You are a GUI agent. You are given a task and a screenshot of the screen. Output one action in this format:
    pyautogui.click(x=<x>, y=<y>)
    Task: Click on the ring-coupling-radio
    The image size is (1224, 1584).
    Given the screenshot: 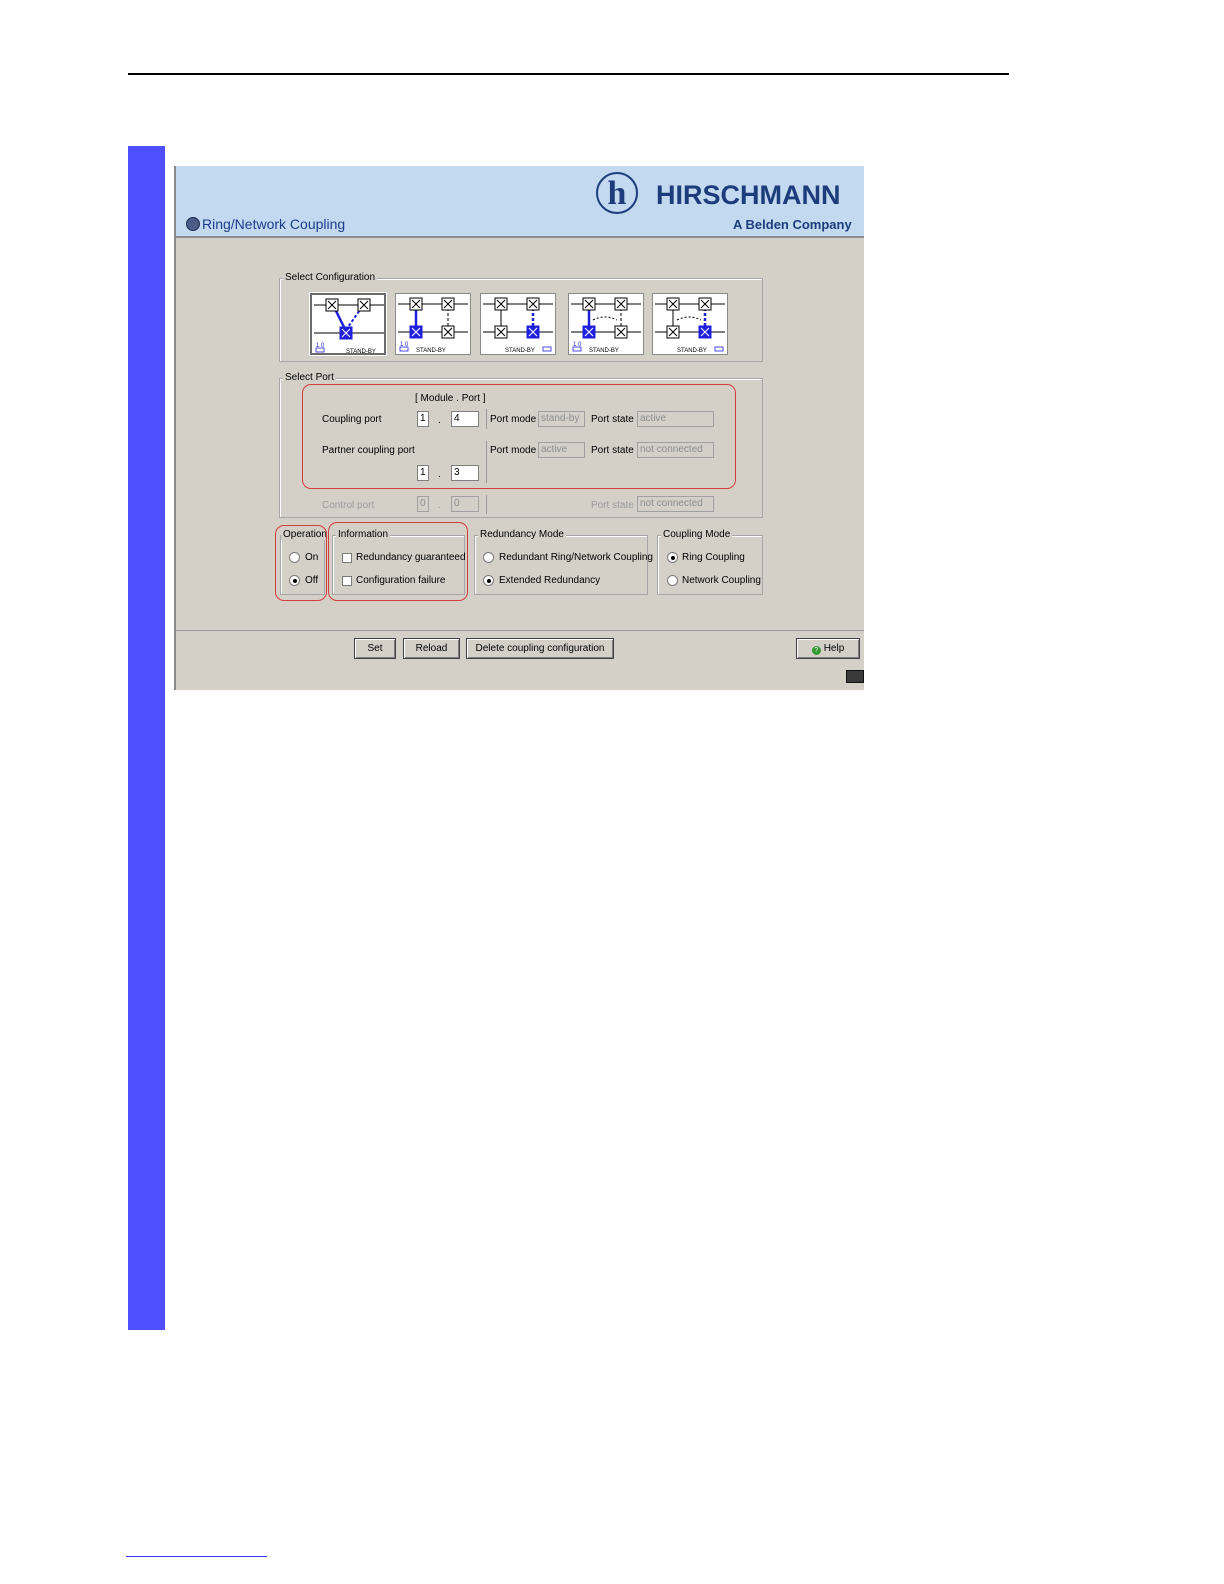 What is the action you would take?
    pyautogui.click(x=672, y=557)
    